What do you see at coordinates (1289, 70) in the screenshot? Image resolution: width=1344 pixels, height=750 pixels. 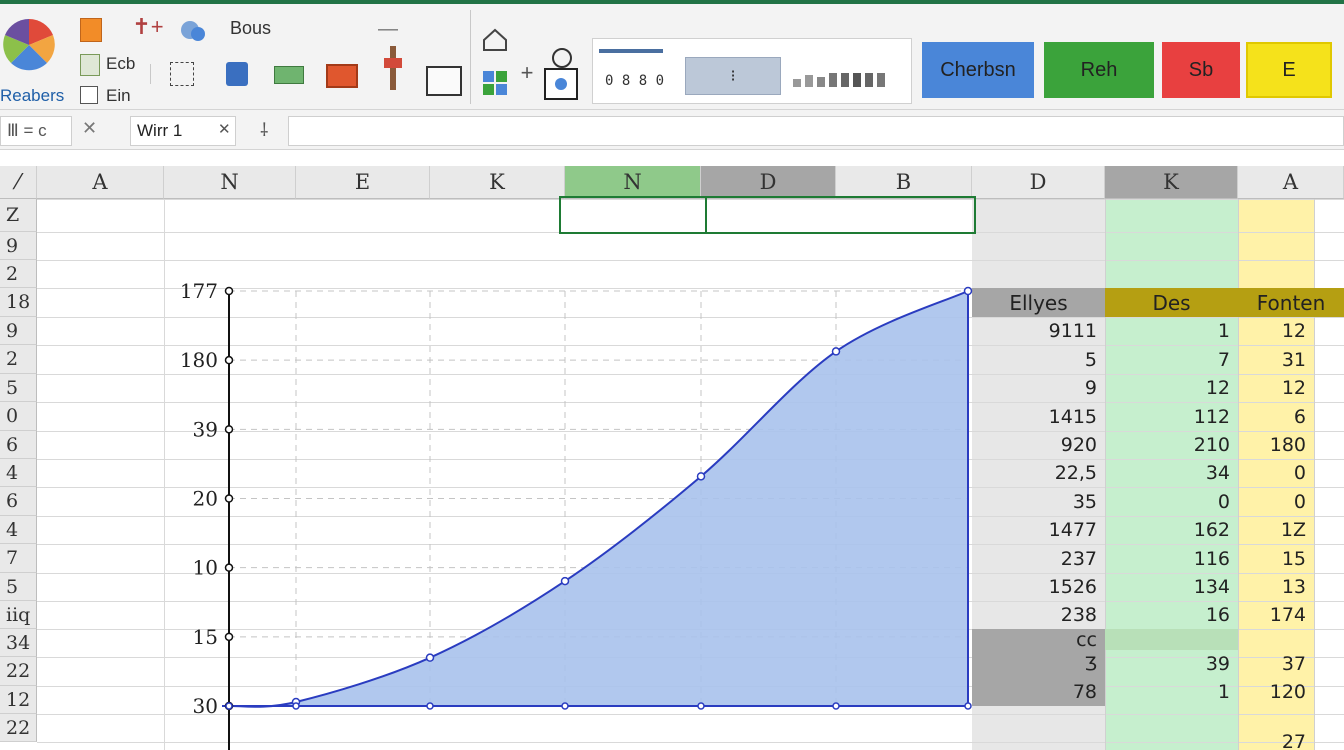 I see `cell-style-4: E` at bounding box center [1289, 70].